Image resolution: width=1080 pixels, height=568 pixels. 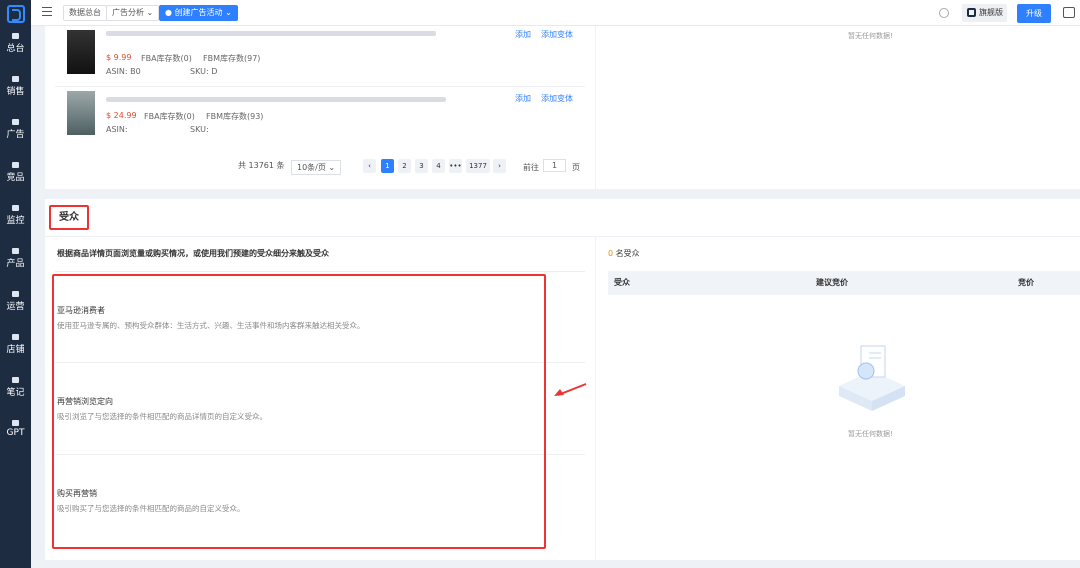 I want to click on next-page-button: ›, so click(x=499, y=166).